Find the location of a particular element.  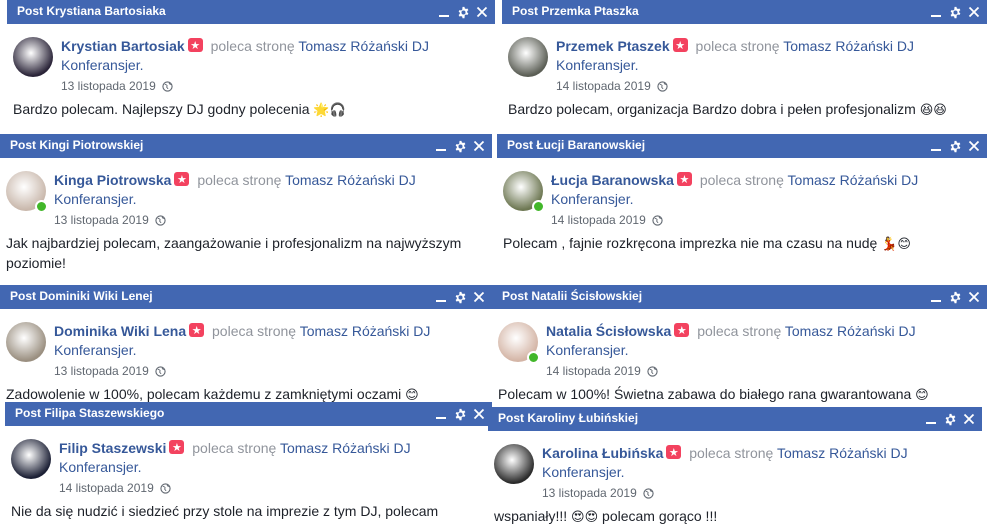

author-link: Kinga Piotrowska is located at coordinates (112, 180).